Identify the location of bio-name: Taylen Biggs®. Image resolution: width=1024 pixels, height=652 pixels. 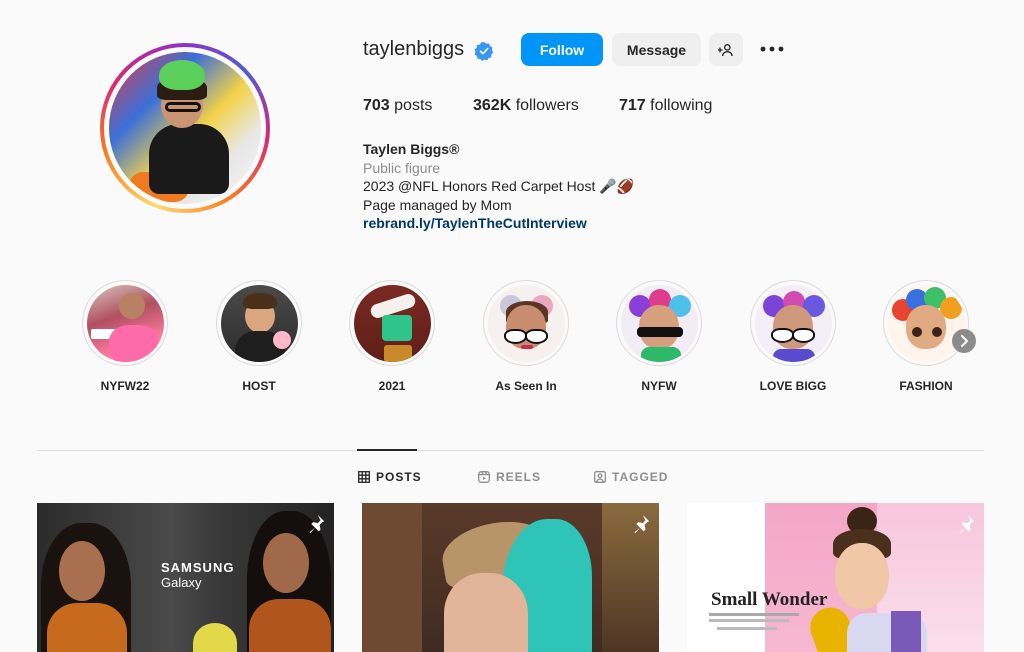
(411, 149).